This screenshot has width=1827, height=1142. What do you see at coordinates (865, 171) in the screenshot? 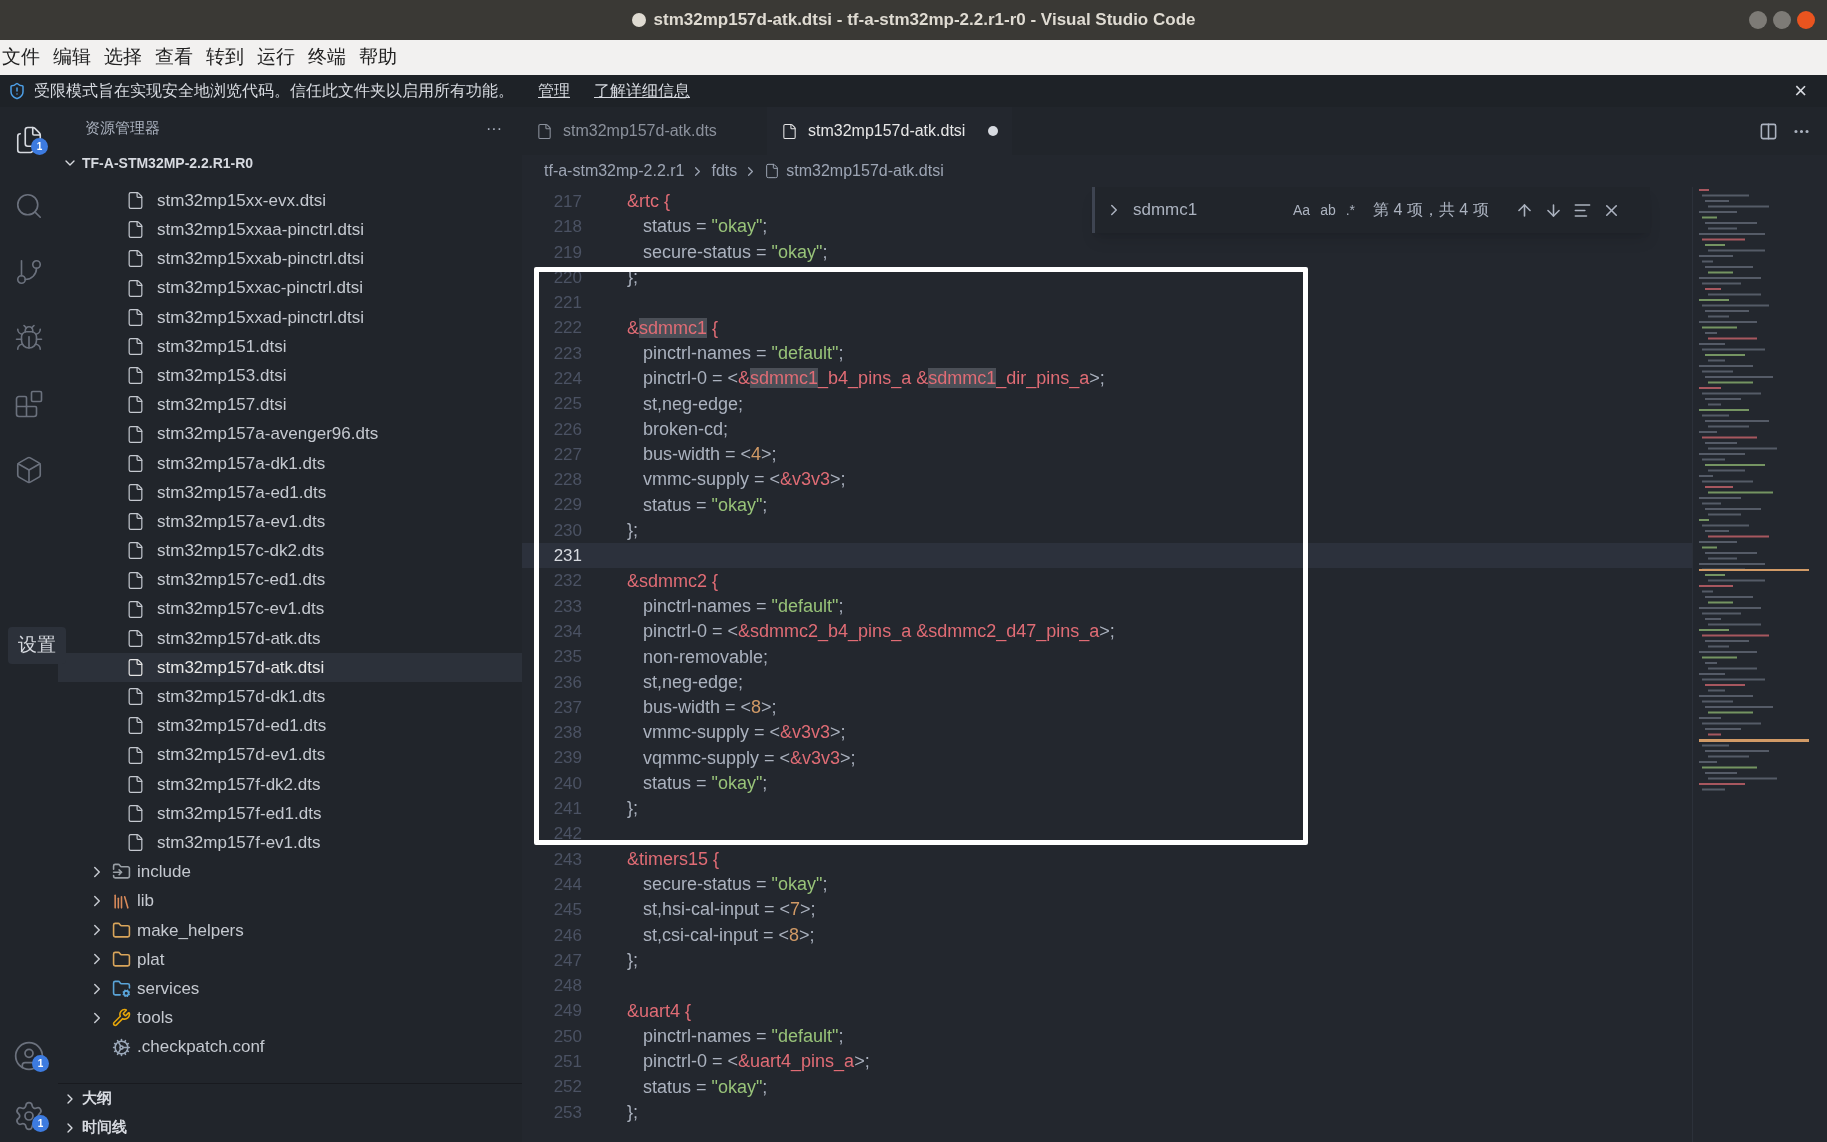
I see `breadcrumb-item: stm32mp157d-atk.dtsi` at bounding box center [865, 171].